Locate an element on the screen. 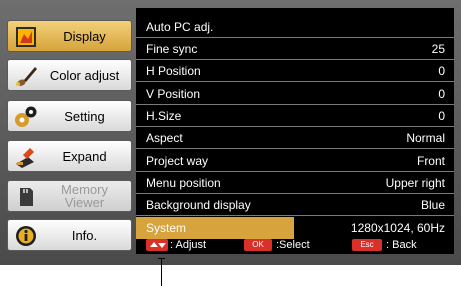 The height and width of the screenshot is (286, 461). text-cursor-stem is located at coordinates (161, 272).